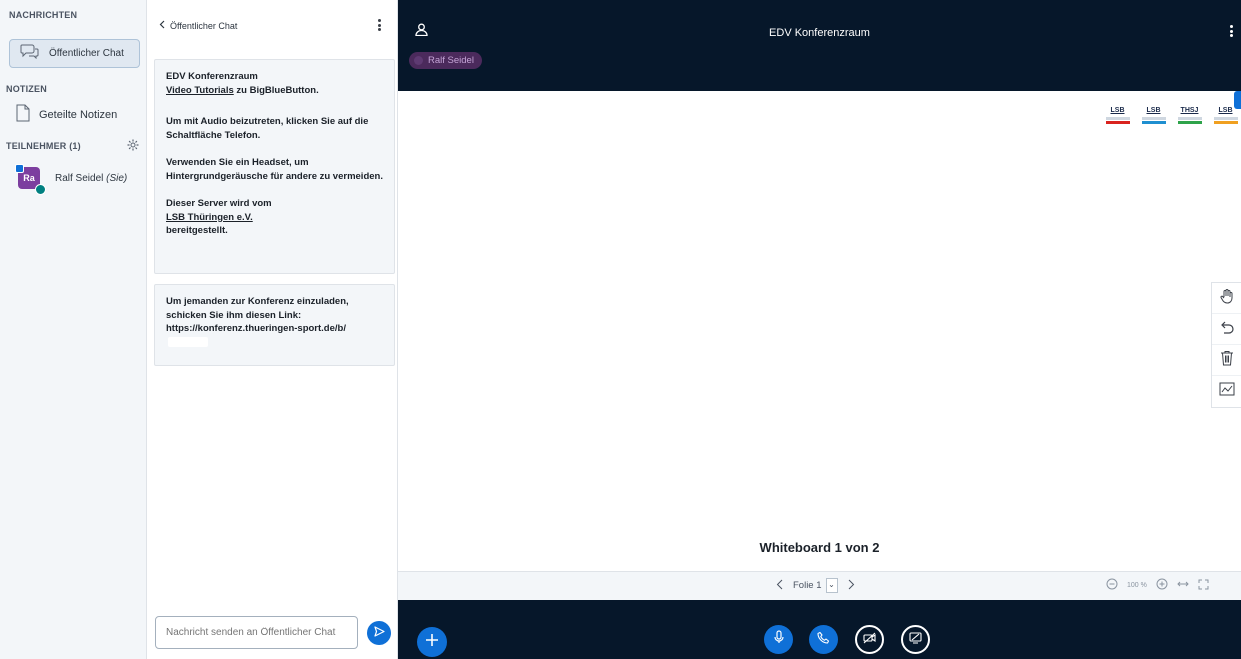 The height and width of the screenshot is (659, 1241). What do you see at coordinates (819, 33) in the screenshot?
I see `meeting-title: EDV Konferenzraum` at bounding box center [819, 33].